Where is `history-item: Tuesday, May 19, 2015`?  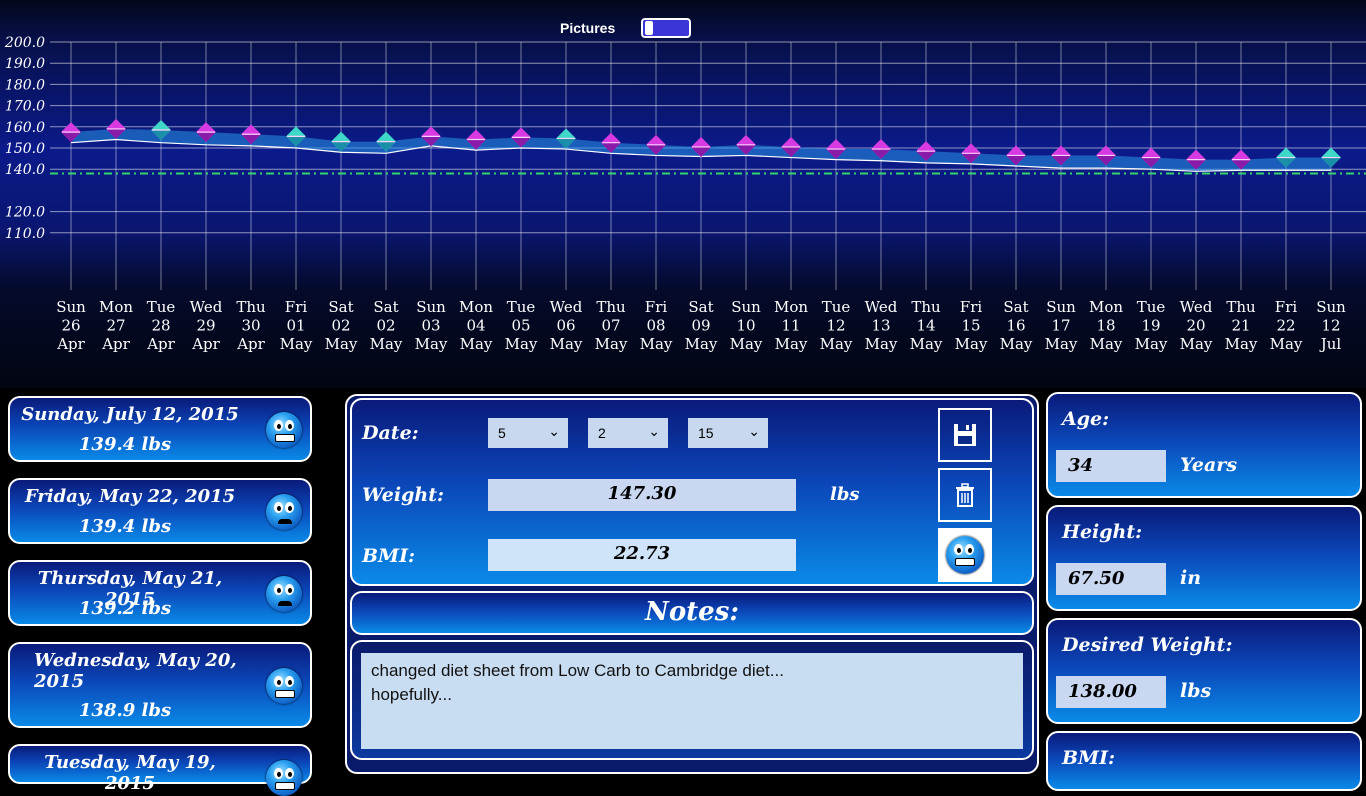
history-item: Tuesday, May 19, 2015 is located at coordinates (160, 770).